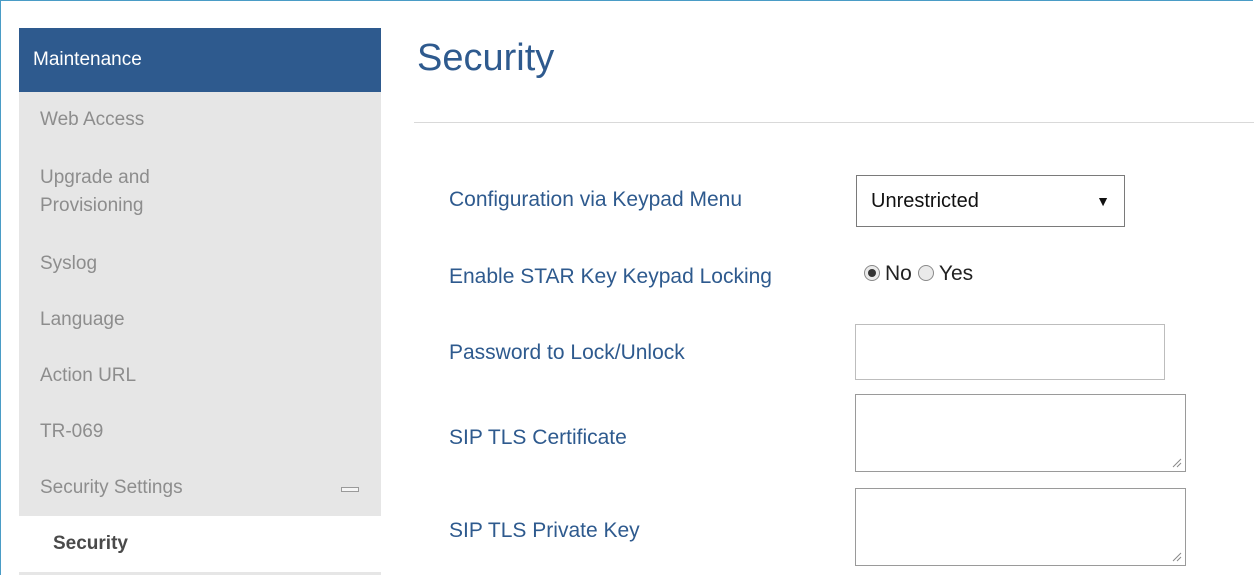 The width and height of the screenshot is (1254, 576). Describe the element at coordinates (486, 58) in the screenshot. I see `page-title: Security` at that location.